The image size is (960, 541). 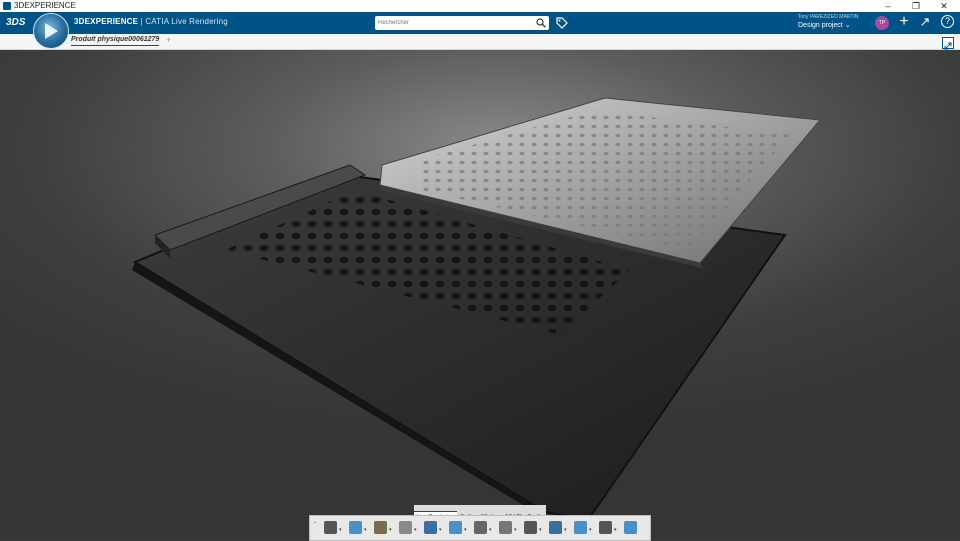 I want to click on window-title: 3DEXPERIENCE, so click(x=45, y=5).